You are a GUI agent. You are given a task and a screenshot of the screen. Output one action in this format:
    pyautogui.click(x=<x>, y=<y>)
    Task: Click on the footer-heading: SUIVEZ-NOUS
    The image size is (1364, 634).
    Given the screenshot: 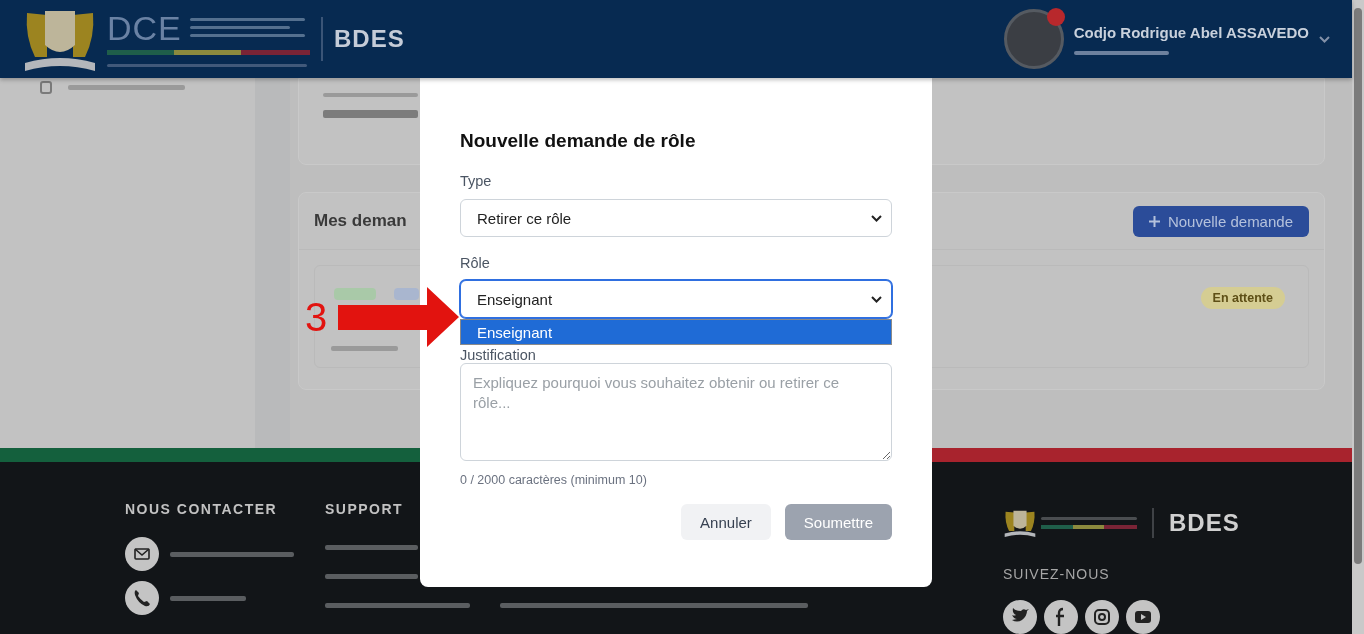 What is the action you would take?
    pyautogui.click(x=1056, y=574)
    